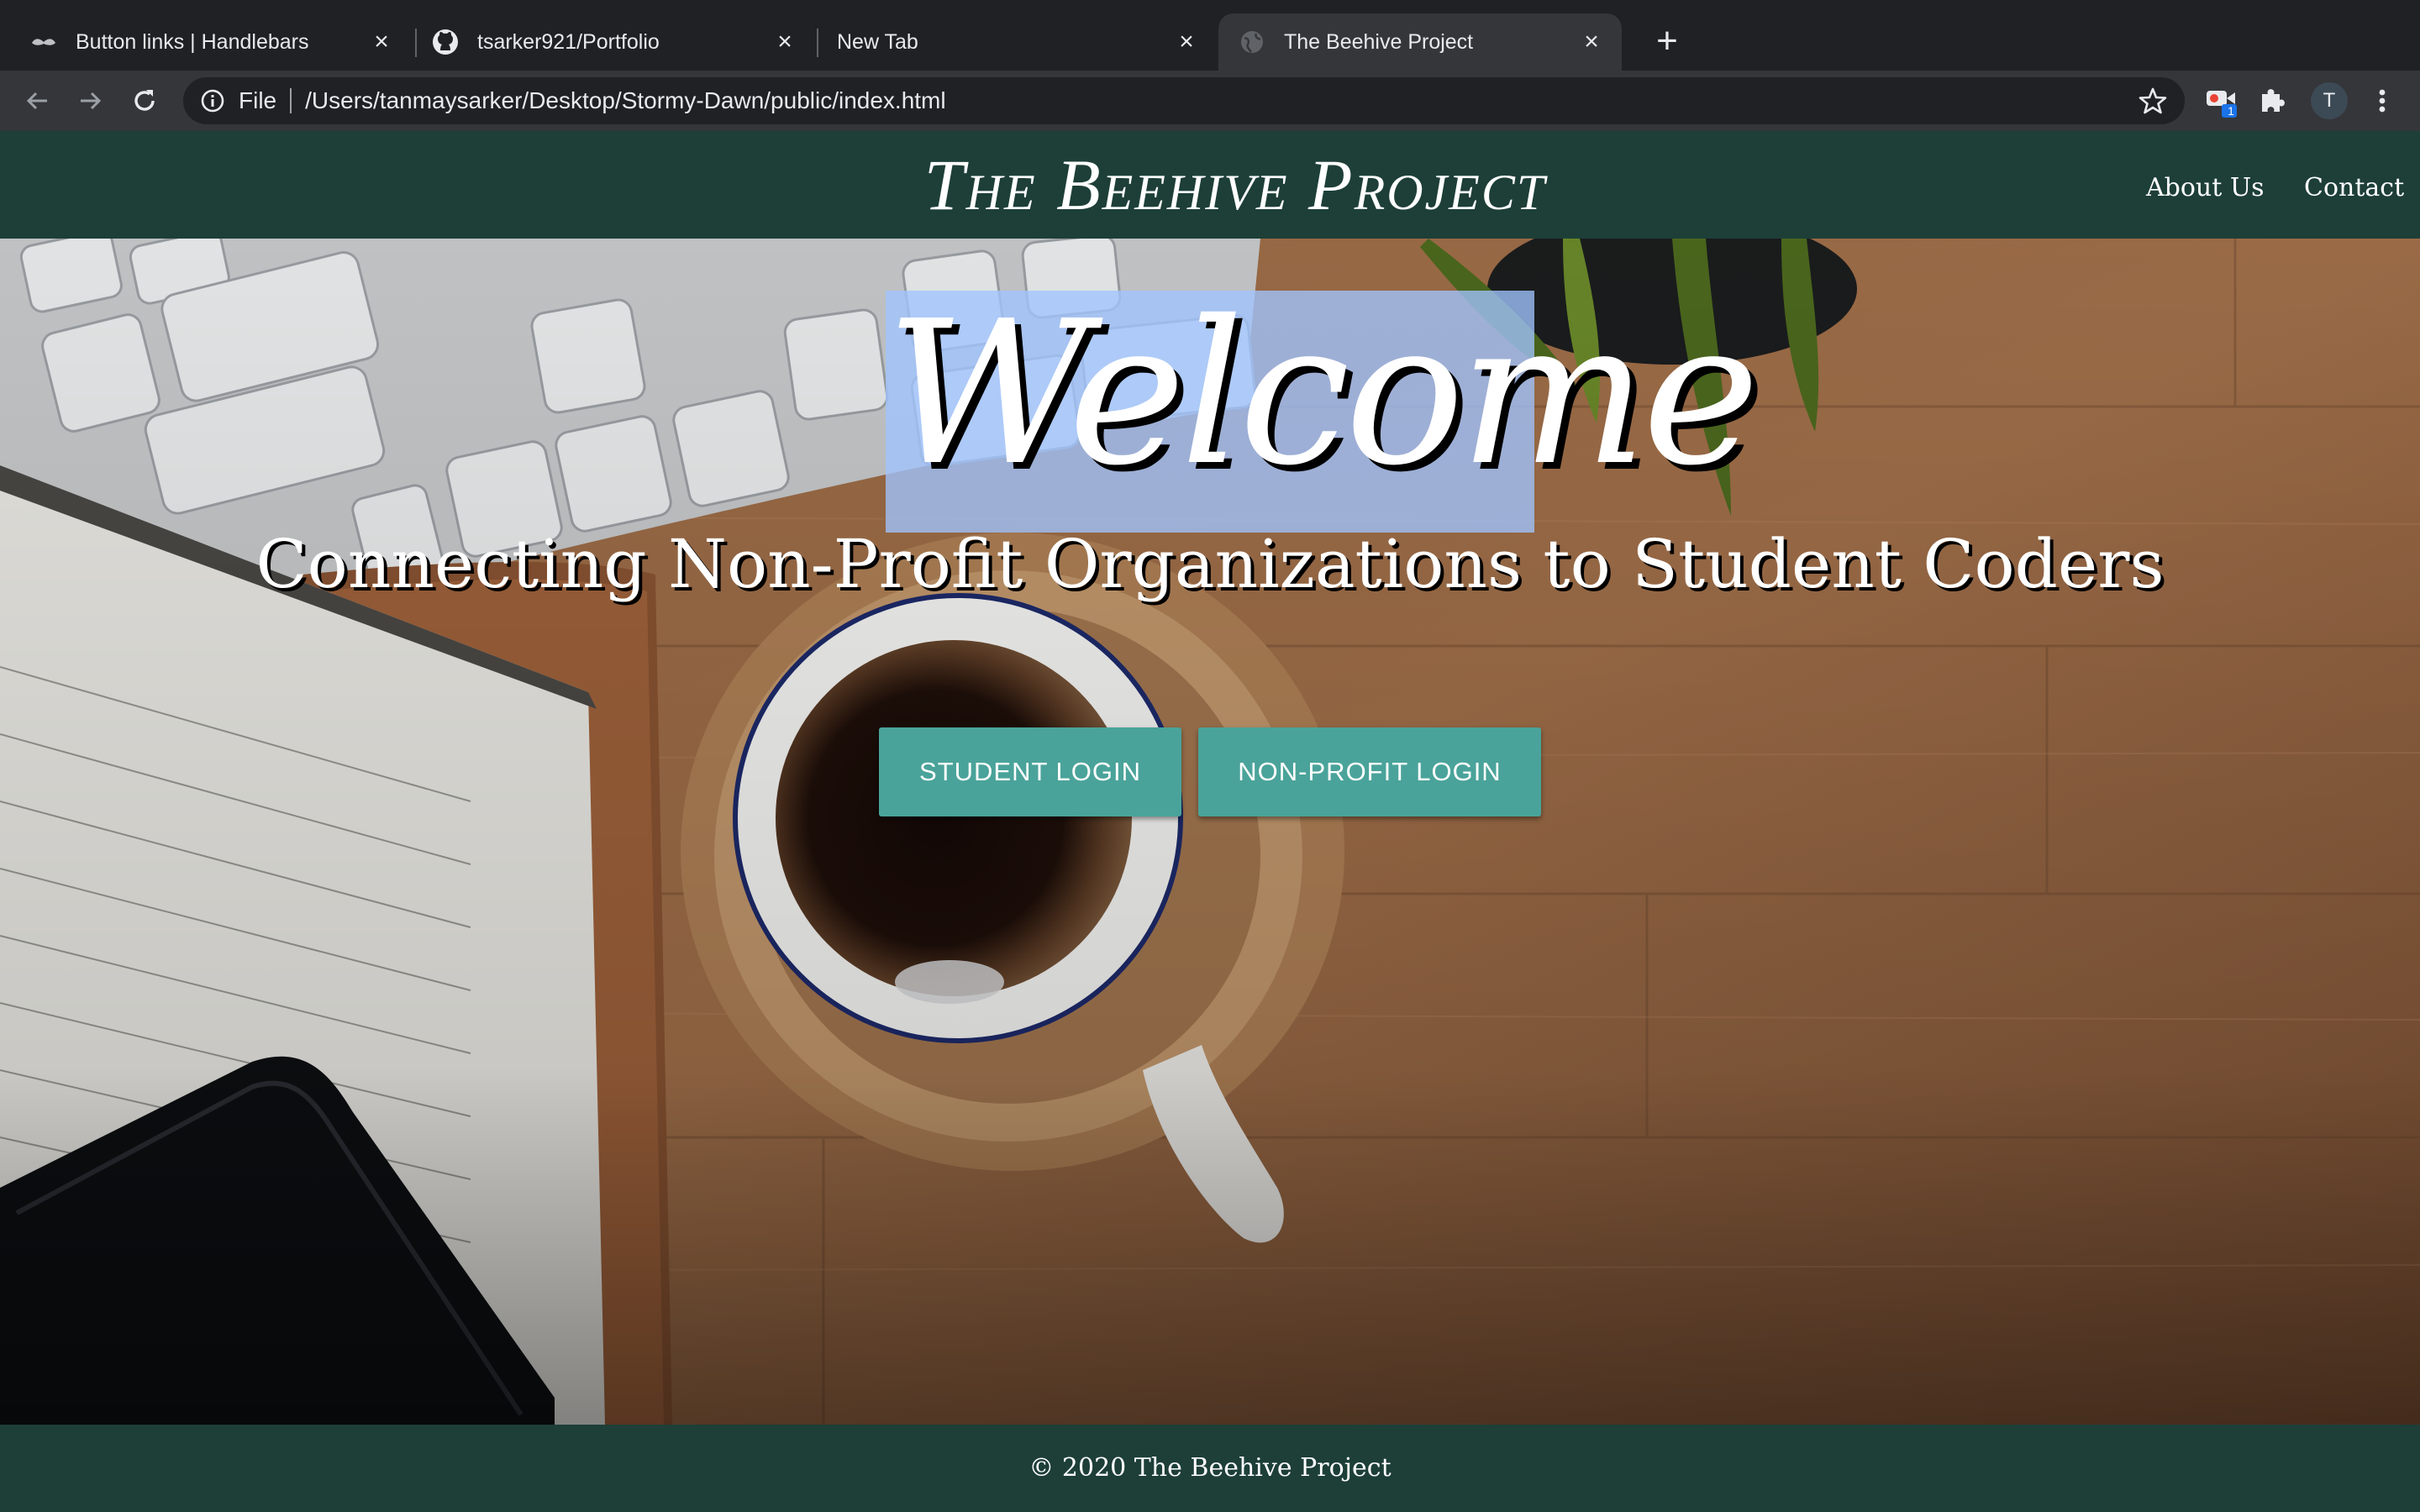 Image resolution: width=2420 pixels, height=1512 pixels. What do you see at coordinates (1369, 771) in the screenshot?
I see `nonprofit-login-button: NON-PROFIT LOGIN` at bounding box center [1369, 771].